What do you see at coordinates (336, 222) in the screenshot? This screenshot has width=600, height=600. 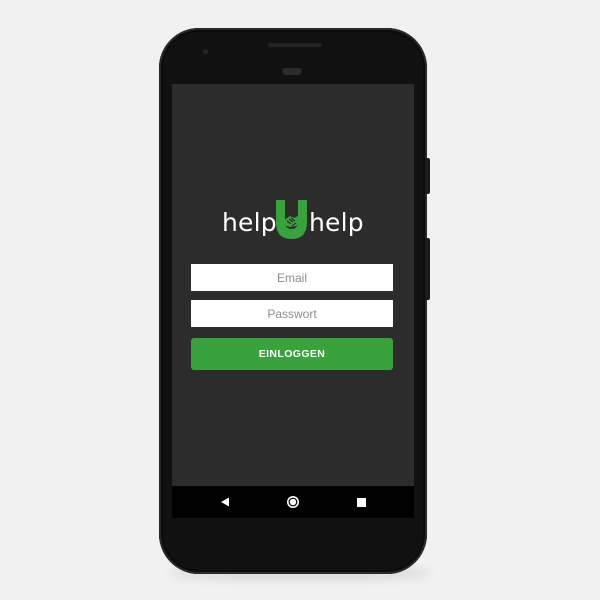 I see `logo-word-right: help` at bounding box center [336, 222].